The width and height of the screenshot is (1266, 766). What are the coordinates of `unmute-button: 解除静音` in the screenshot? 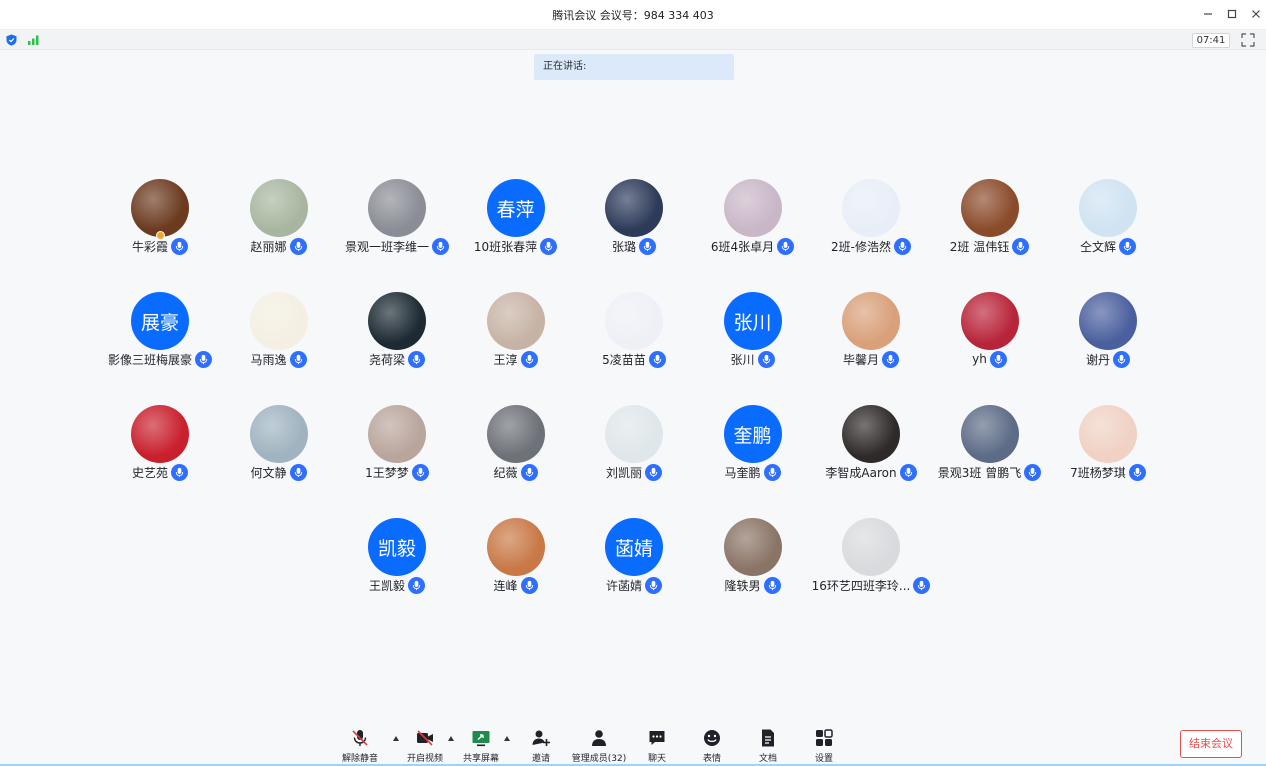 It's located at (360, 744).